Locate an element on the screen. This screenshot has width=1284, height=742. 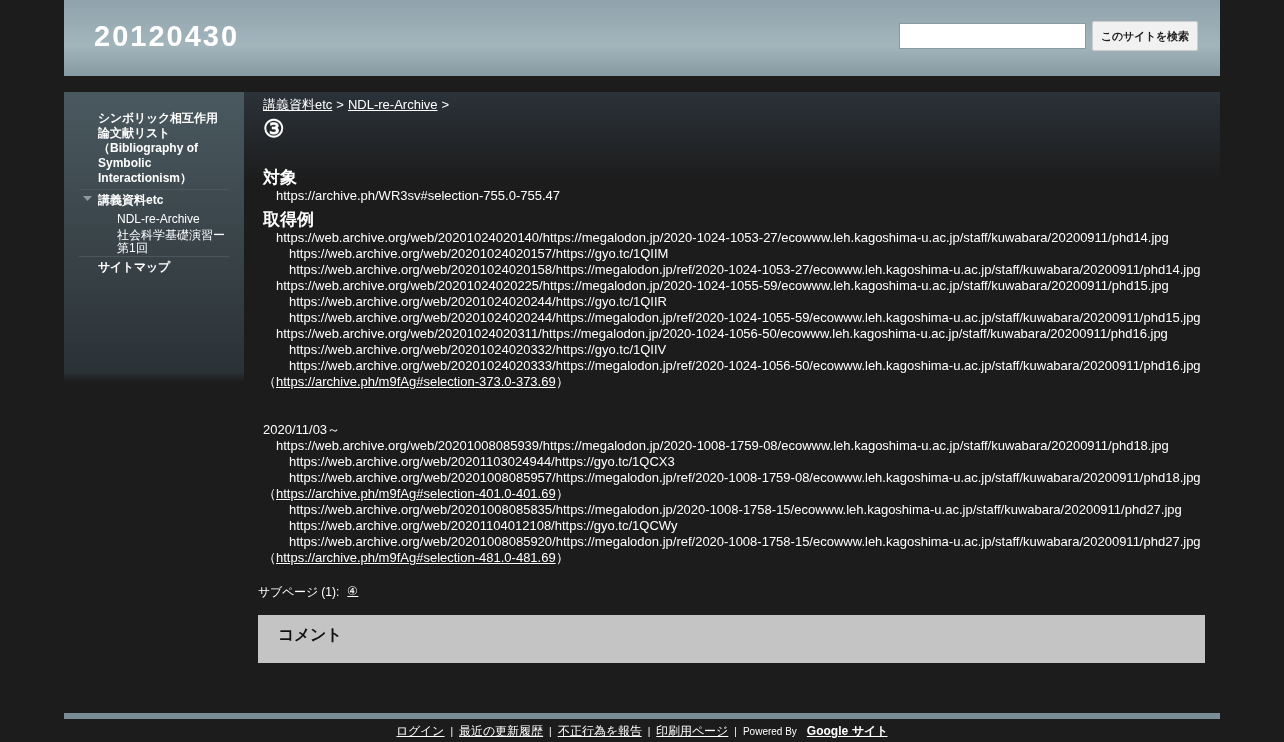
url-text: https://web.archive.org/web/20201024020333/https://megalodon.jp/ref/2020-1024-1056-50/ecowww.leh.kagoshima-u.ac.jp/staff/kuwabara/20200911/phd16.jpg is located at coordinates (745, 366).